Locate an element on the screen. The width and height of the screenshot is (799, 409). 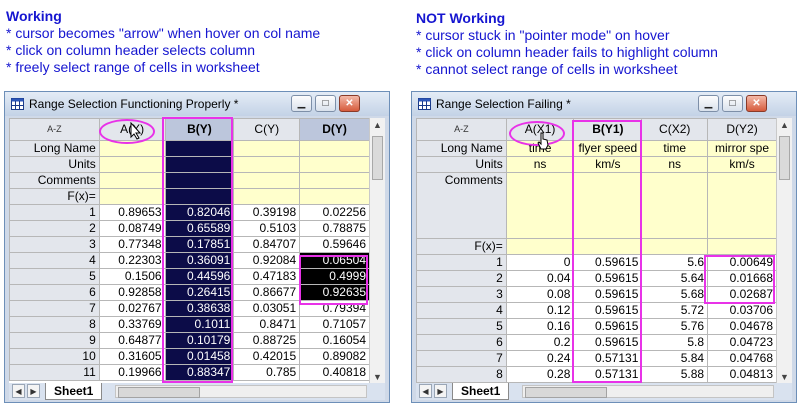
data-cell: 0.04813 is located at coordinates (742, 374).